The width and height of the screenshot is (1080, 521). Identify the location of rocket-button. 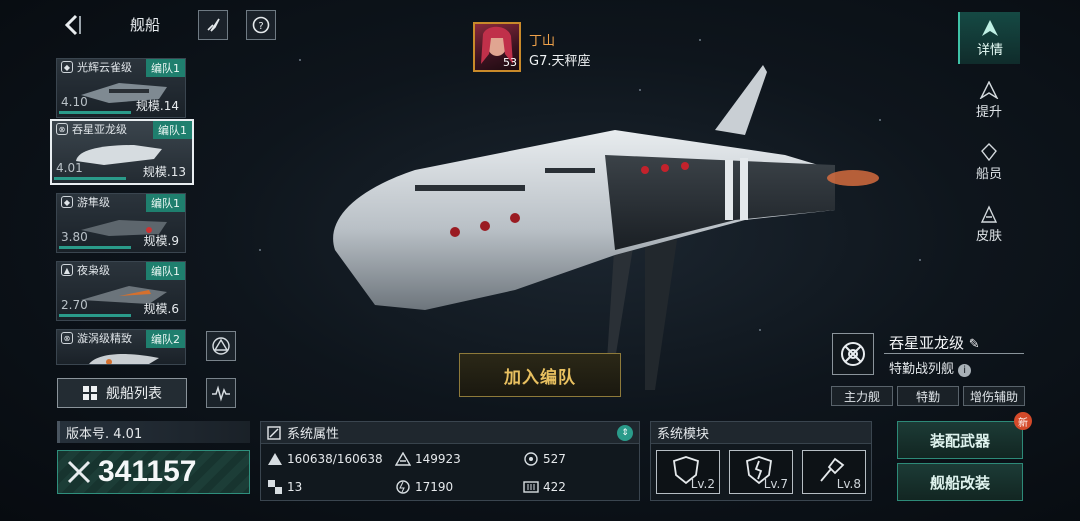
(213, 25).